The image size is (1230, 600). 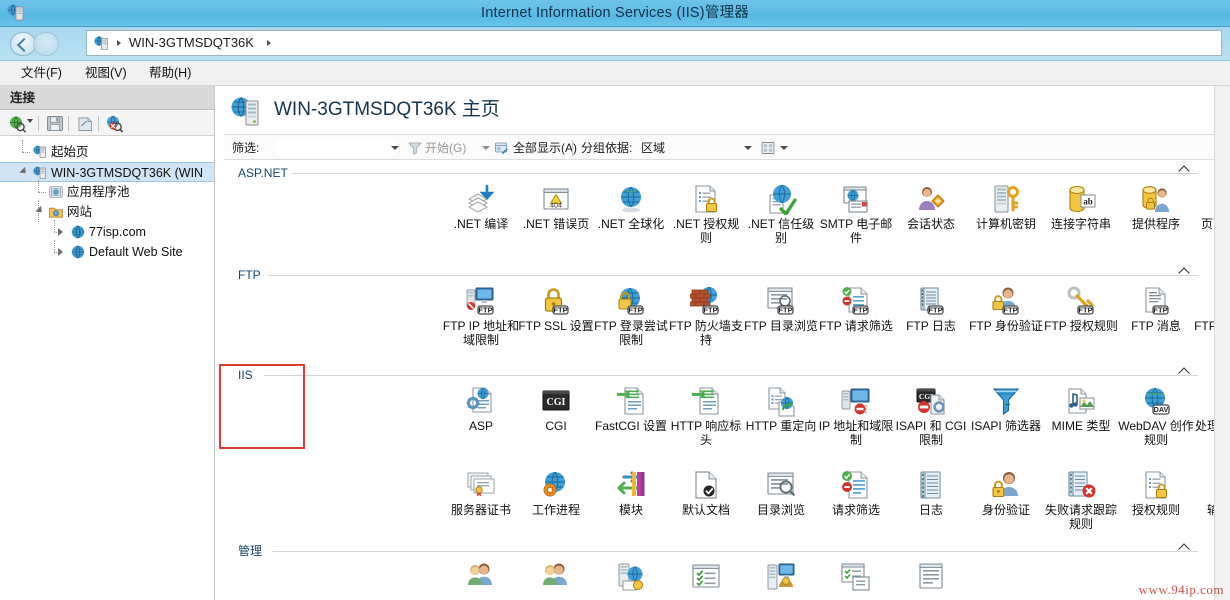 What do you see at coordinates (856, 214) in the screenshot?
I see `feature-smtp-email: SMTP 电子邮件` at bounding box center [856, 214].